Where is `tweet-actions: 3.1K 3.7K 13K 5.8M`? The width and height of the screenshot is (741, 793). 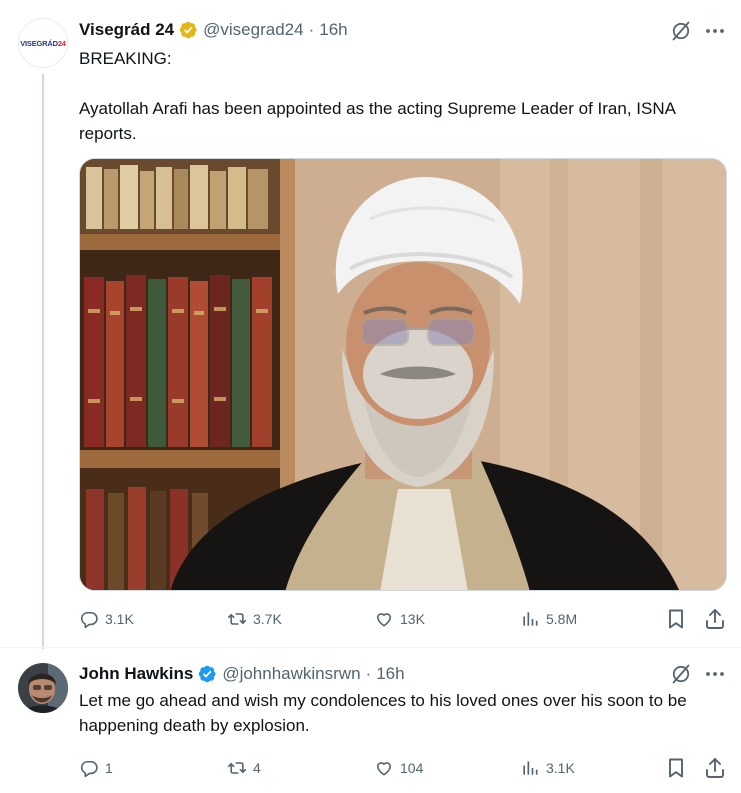 tweet-actions: 3.1K 3.7K 13K 5.8M is located at coordinates (404, 619).